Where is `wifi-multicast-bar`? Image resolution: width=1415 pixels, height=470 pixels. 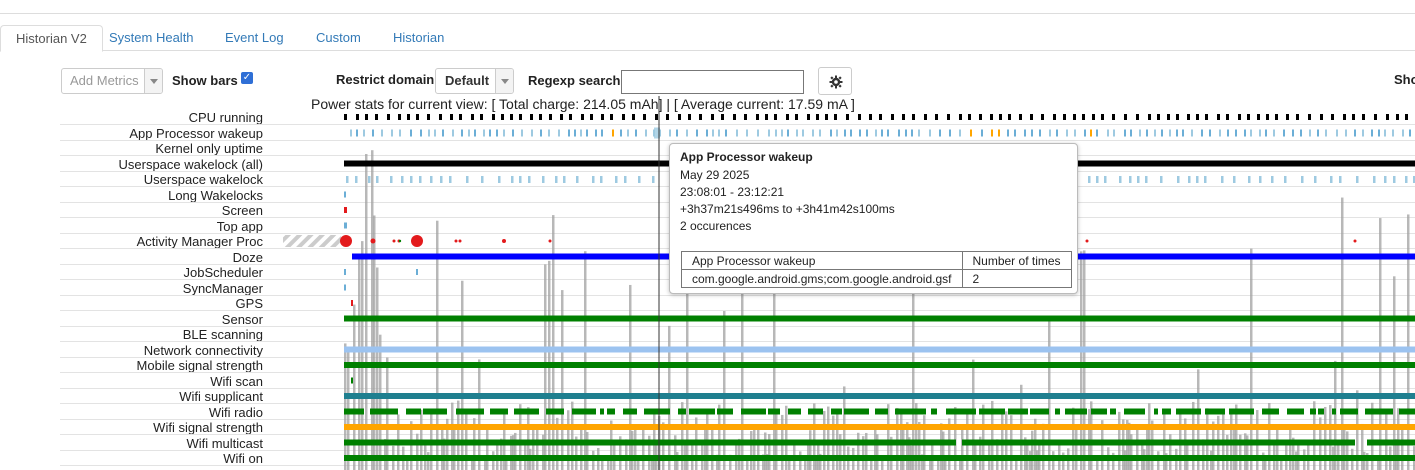
wifi-multicast-bar is located at coordinates (1158, 442).